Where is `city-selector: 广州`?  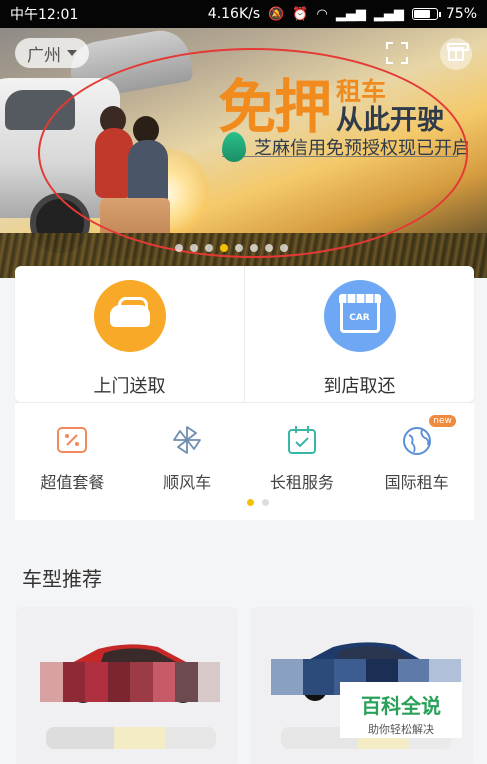 city-selector: 广州 is located at coordinates (52, 53).